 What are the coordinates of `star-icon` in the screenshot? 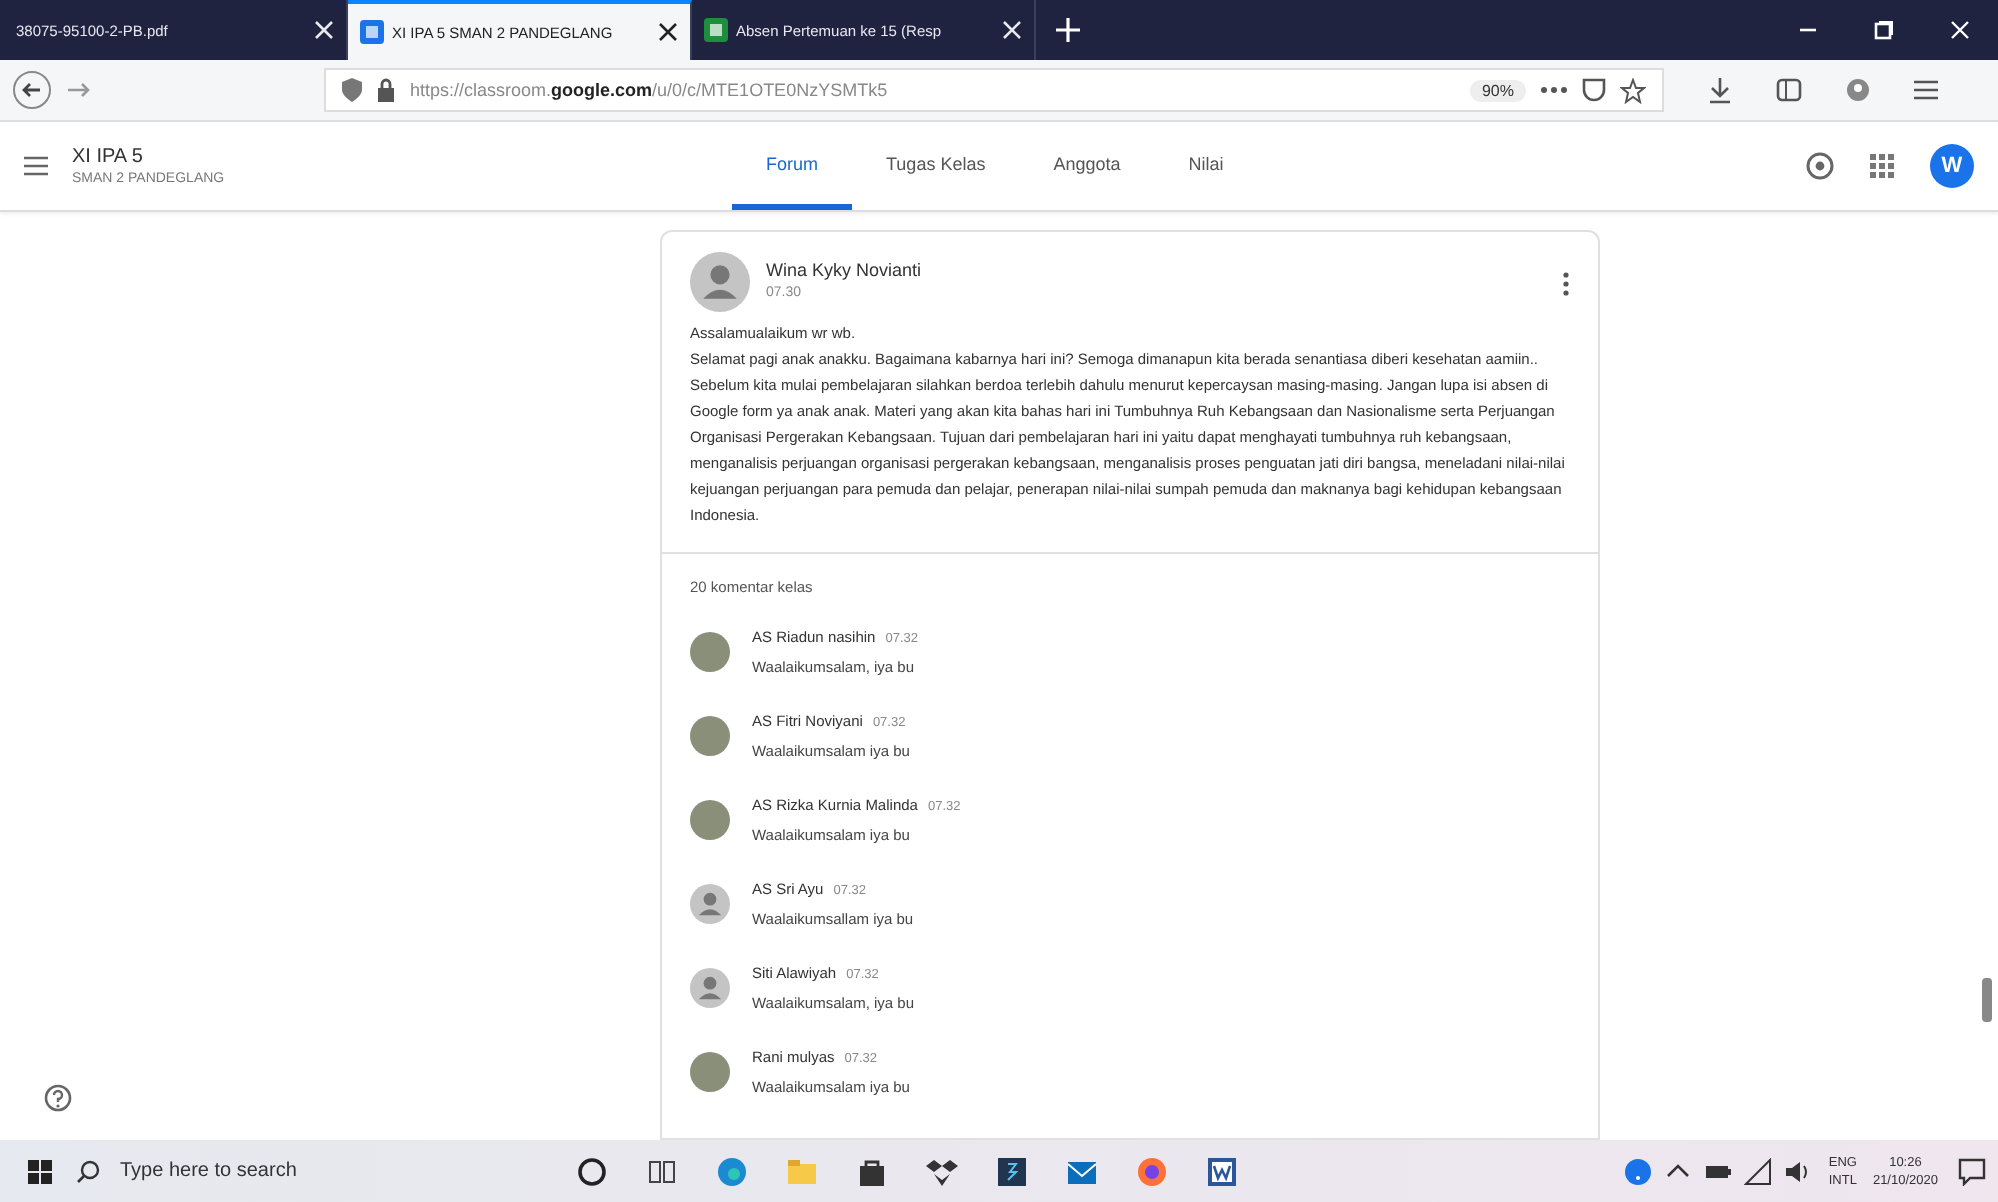 It's located at (1633, 90).